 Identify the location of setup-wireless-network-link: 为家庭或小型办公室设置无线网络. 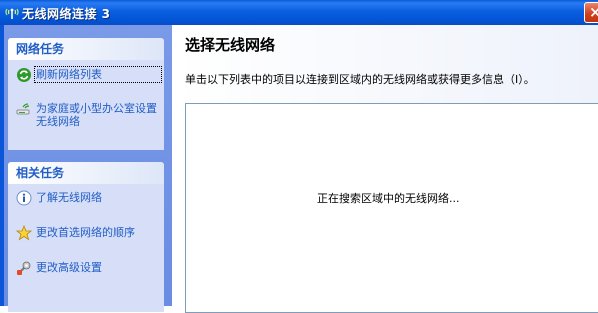
(87, 116).